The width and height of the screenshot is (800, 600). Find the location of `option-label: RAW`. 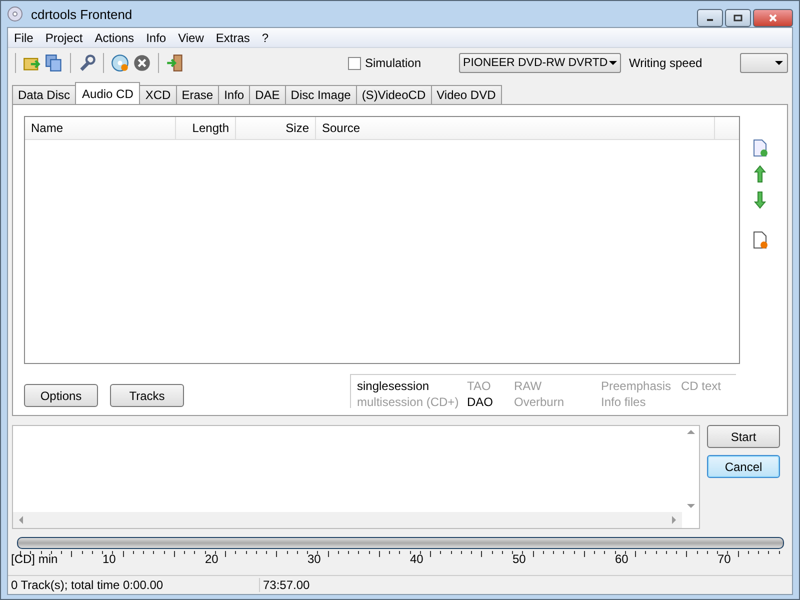

option-label: RAW is located at coordinates (528, 386).